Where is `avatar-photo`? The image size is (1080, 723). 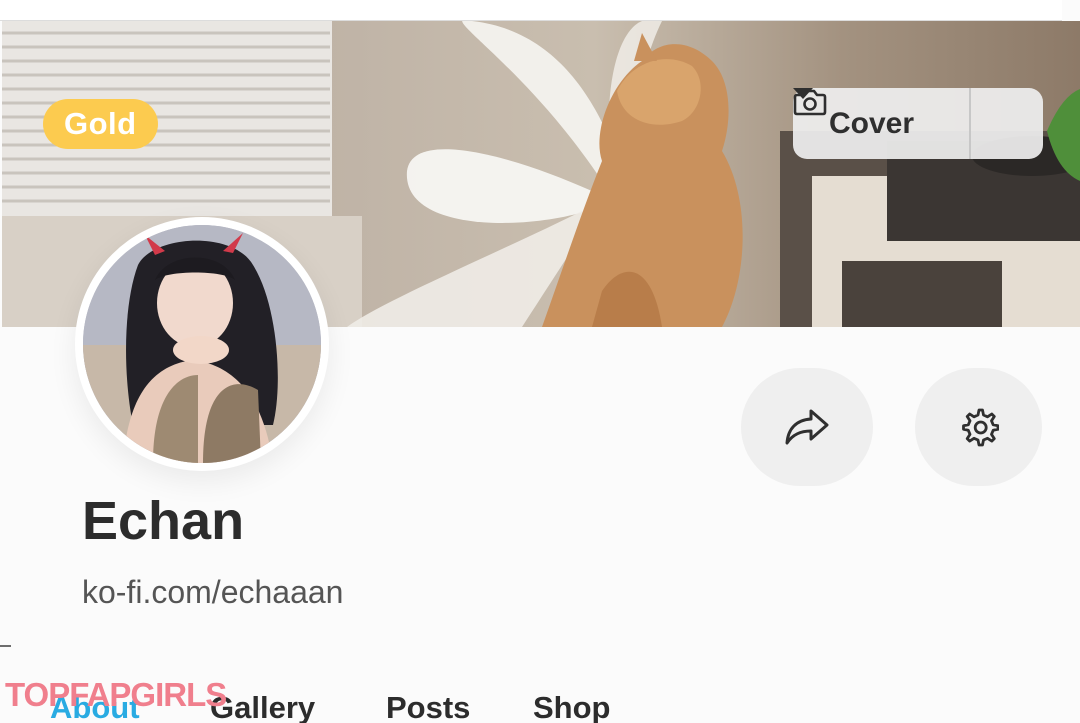
avatar-photo is located at coordinates (202, 344).